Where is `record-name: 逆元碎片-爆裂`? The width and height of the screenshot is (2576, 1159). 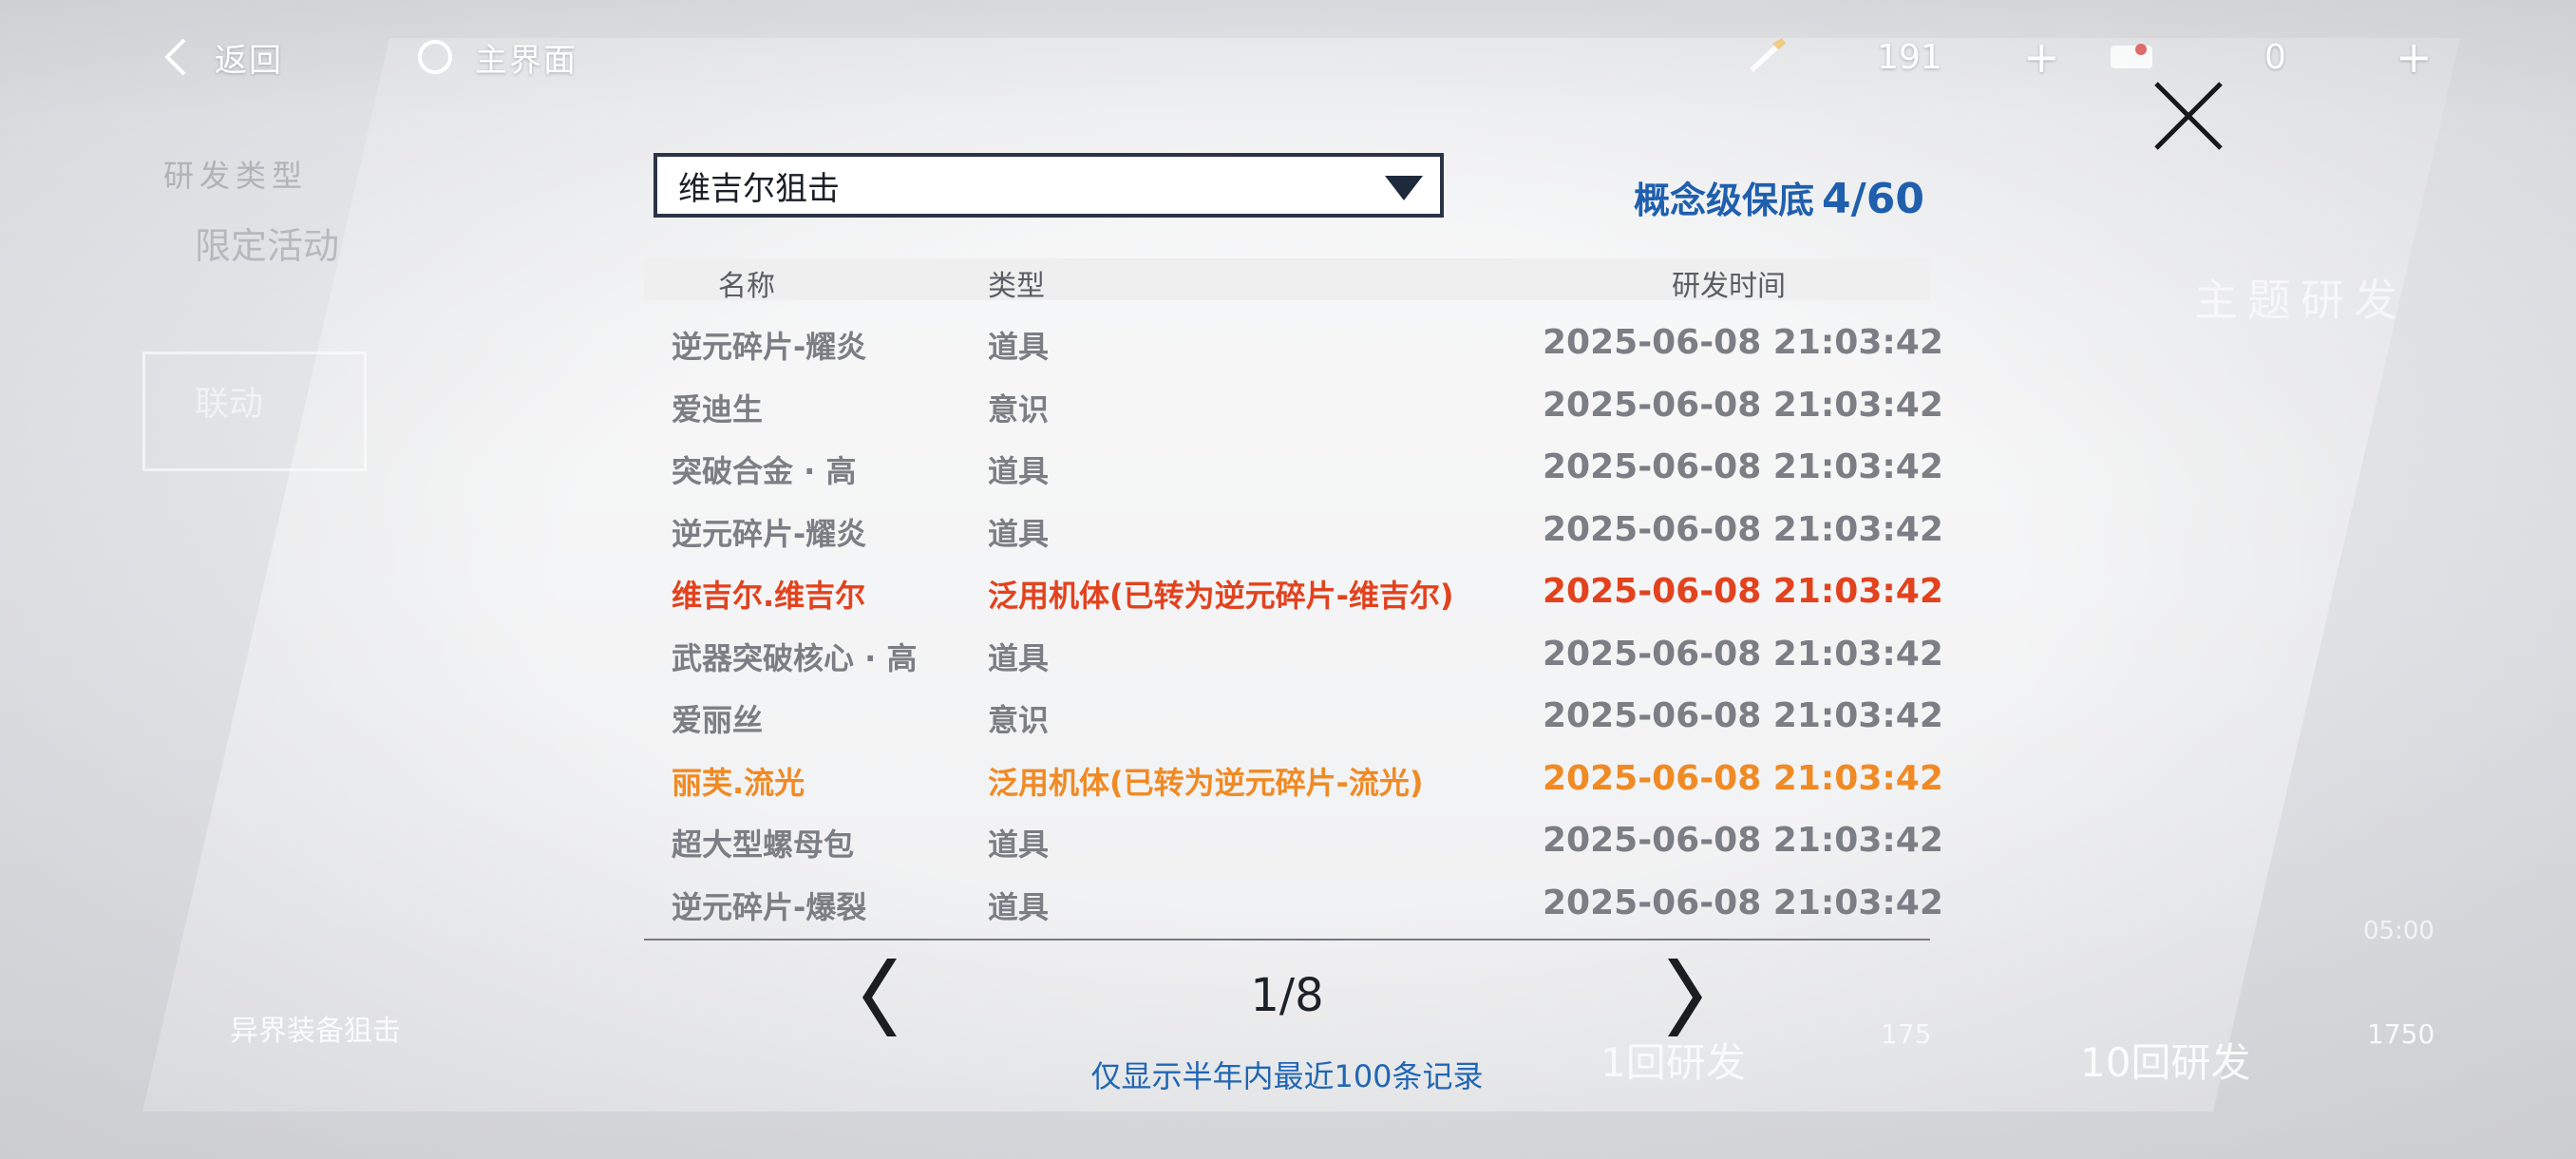
record-name: 逆元碎片-爆裂 is located at coordinates (769, 906).